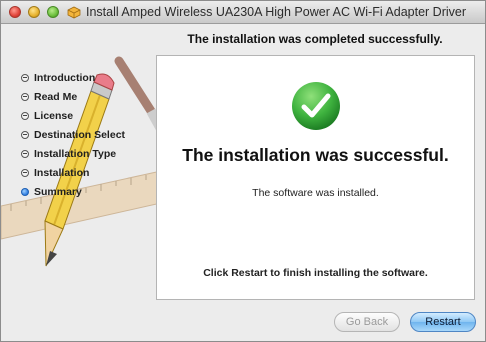  Describe the element at coordinates (74, 12) in the screenshot. I see `package-icon` at that location.